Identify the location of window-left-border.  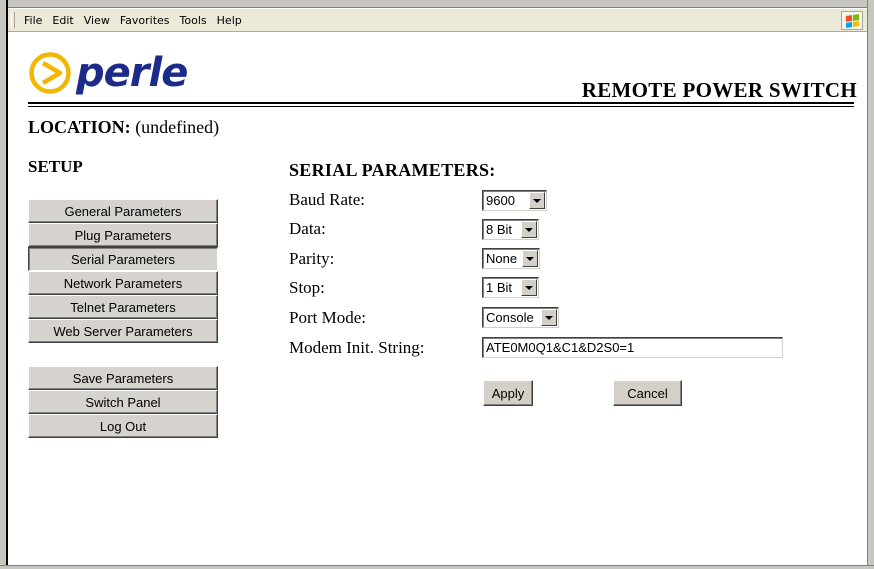
(4, 284).